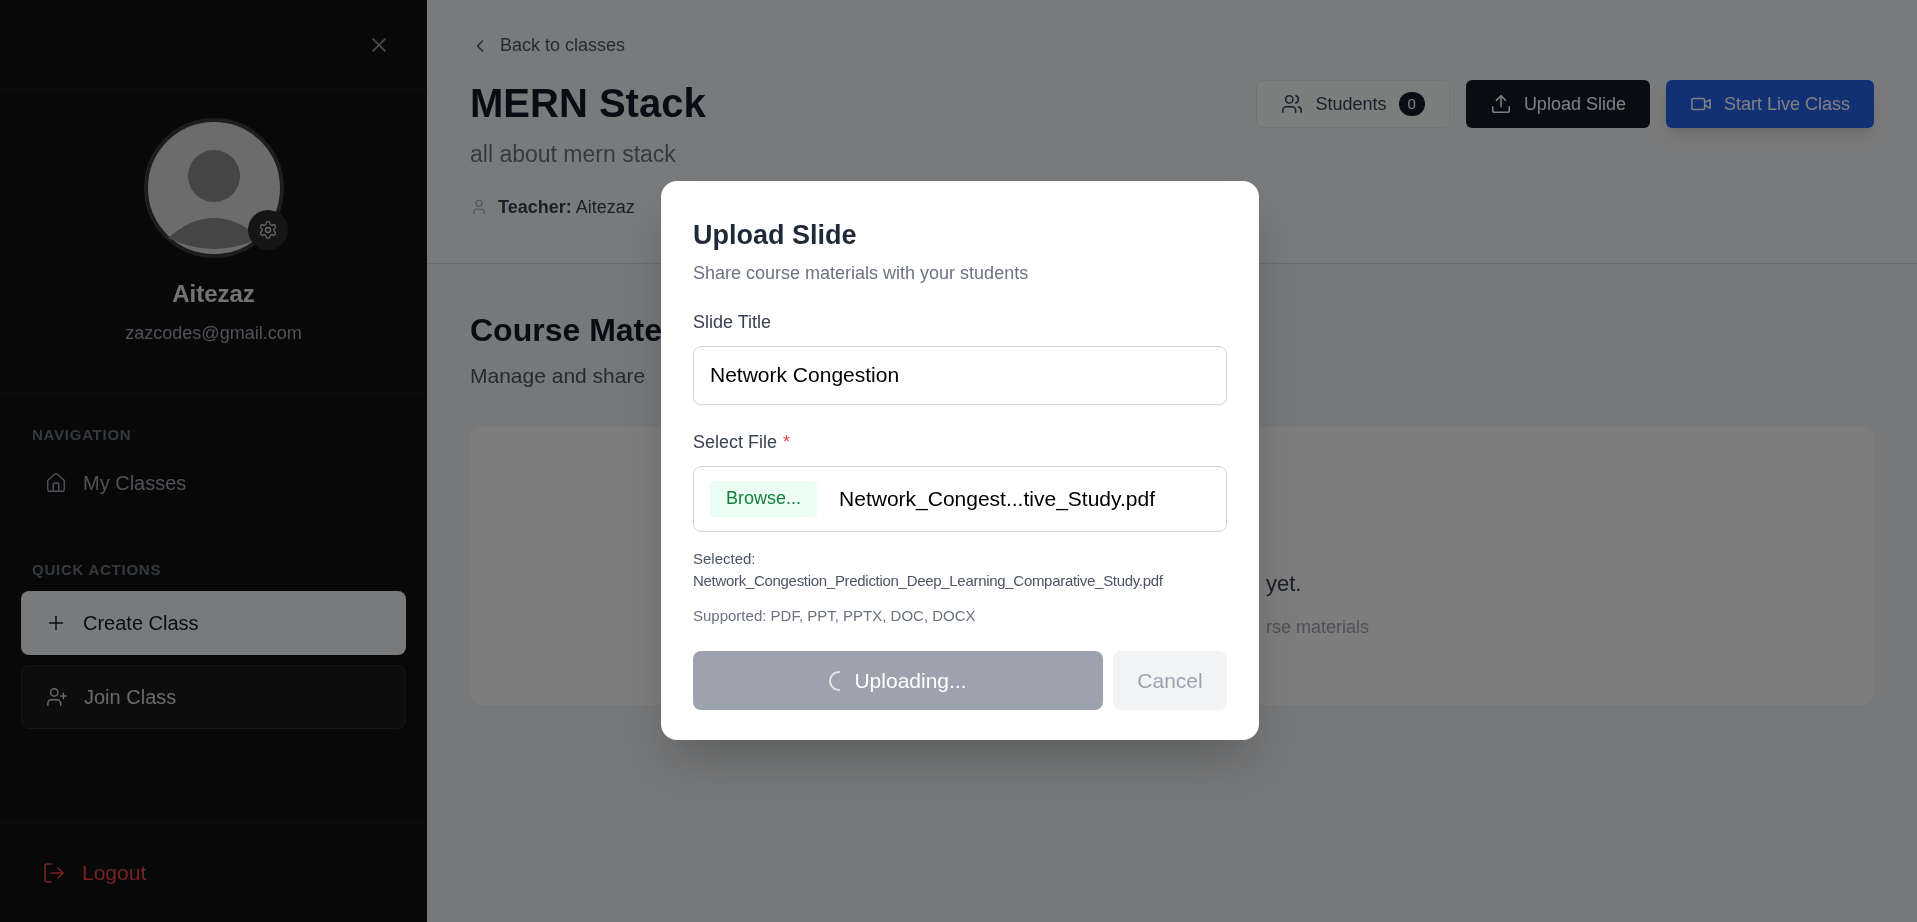  What do you see at coordinates (1769, 104) in the screenshot?
I see `live-class-button: Start Live Class` at bounding box center [1769, 104].